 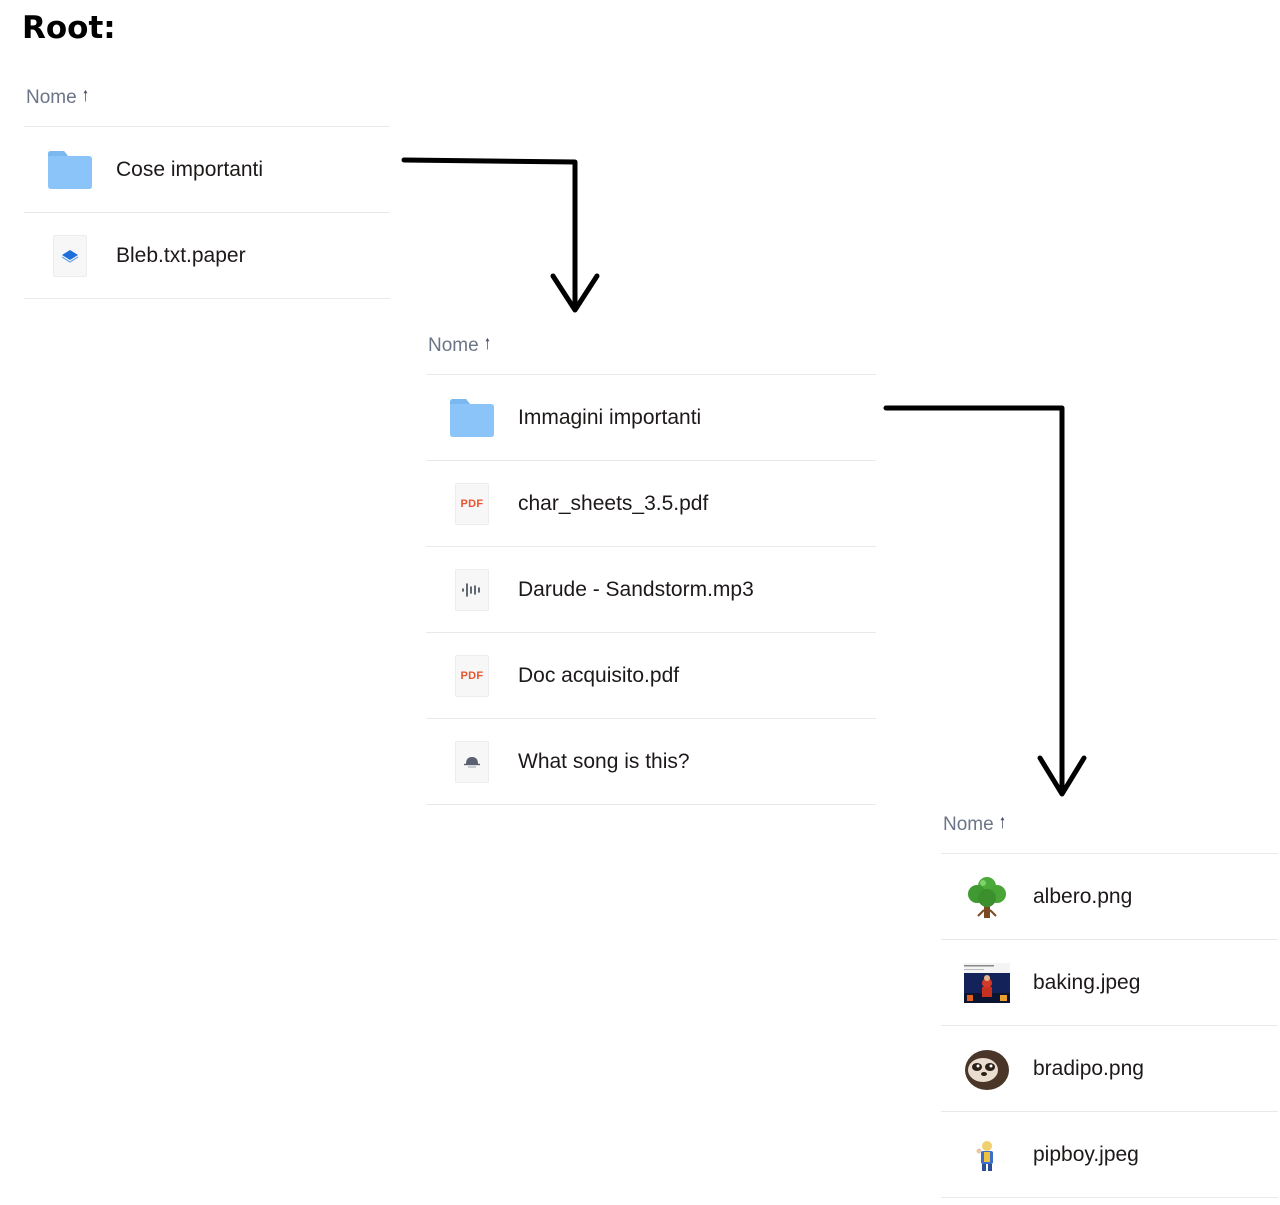 What do you see at coordinates (985, 601) in the screenshot?
I see `arrow-cose-to-immagini` at bounding box center [985, 601].